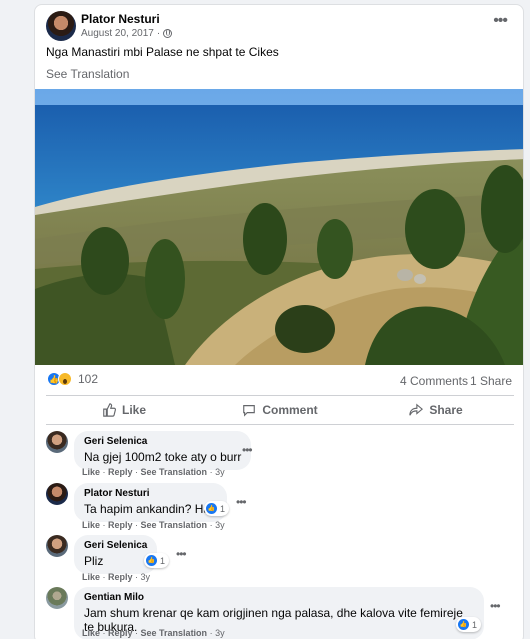  What do you see at coordinates (434, 381) in the screenshot?
I see `comments-count-link: 4 Comments` at bounding box center [434, 381].